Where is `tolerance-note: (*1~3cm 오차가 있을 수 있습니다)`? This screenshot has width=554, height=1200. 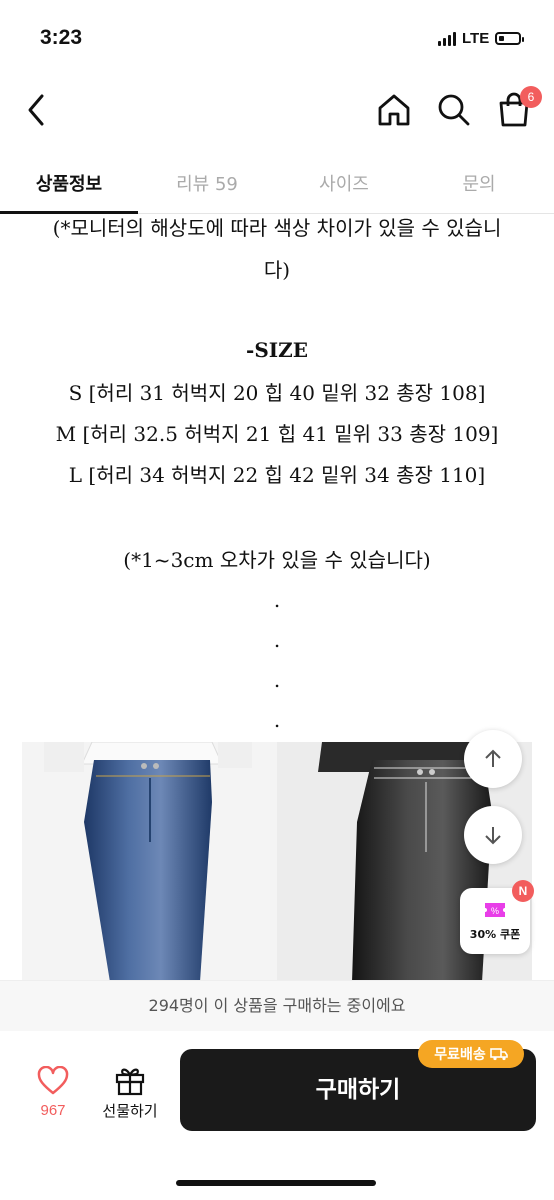
tolerance-note: (*1~3cm 오차가 있을 수 있습니다) is located at coordinates (277, 560).